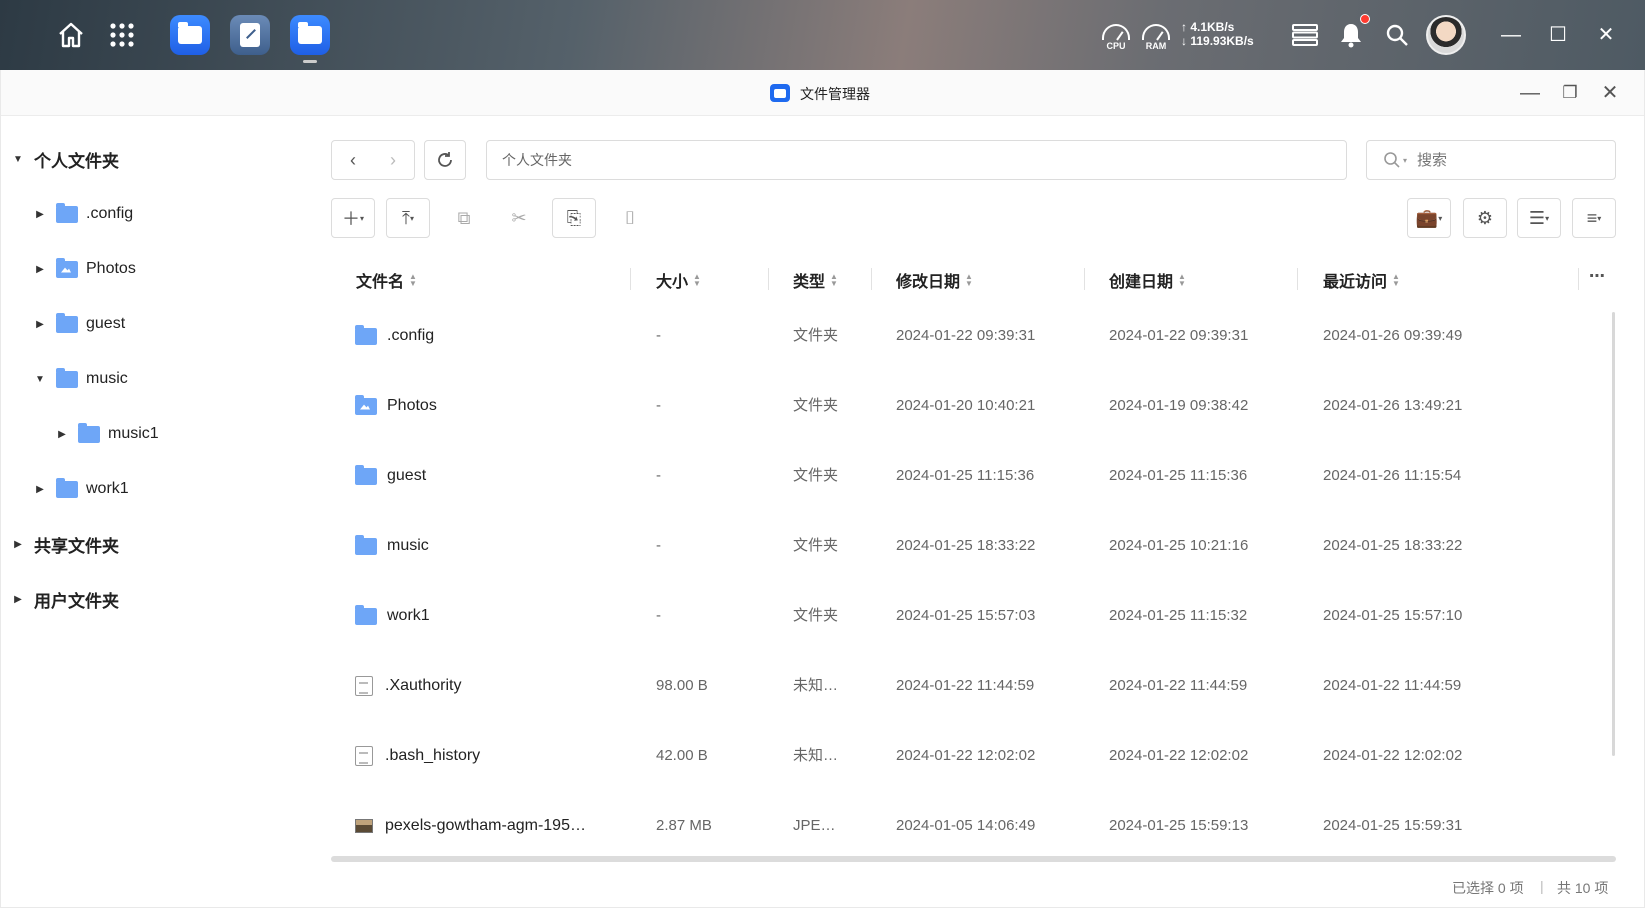 The height and width of the screenshot is (908, 1645). What do you see at coordinates (815, 280) in the screenshot?
I see `col-header-type: 类型 ▲ ▼` at bounding box center [815, 280].